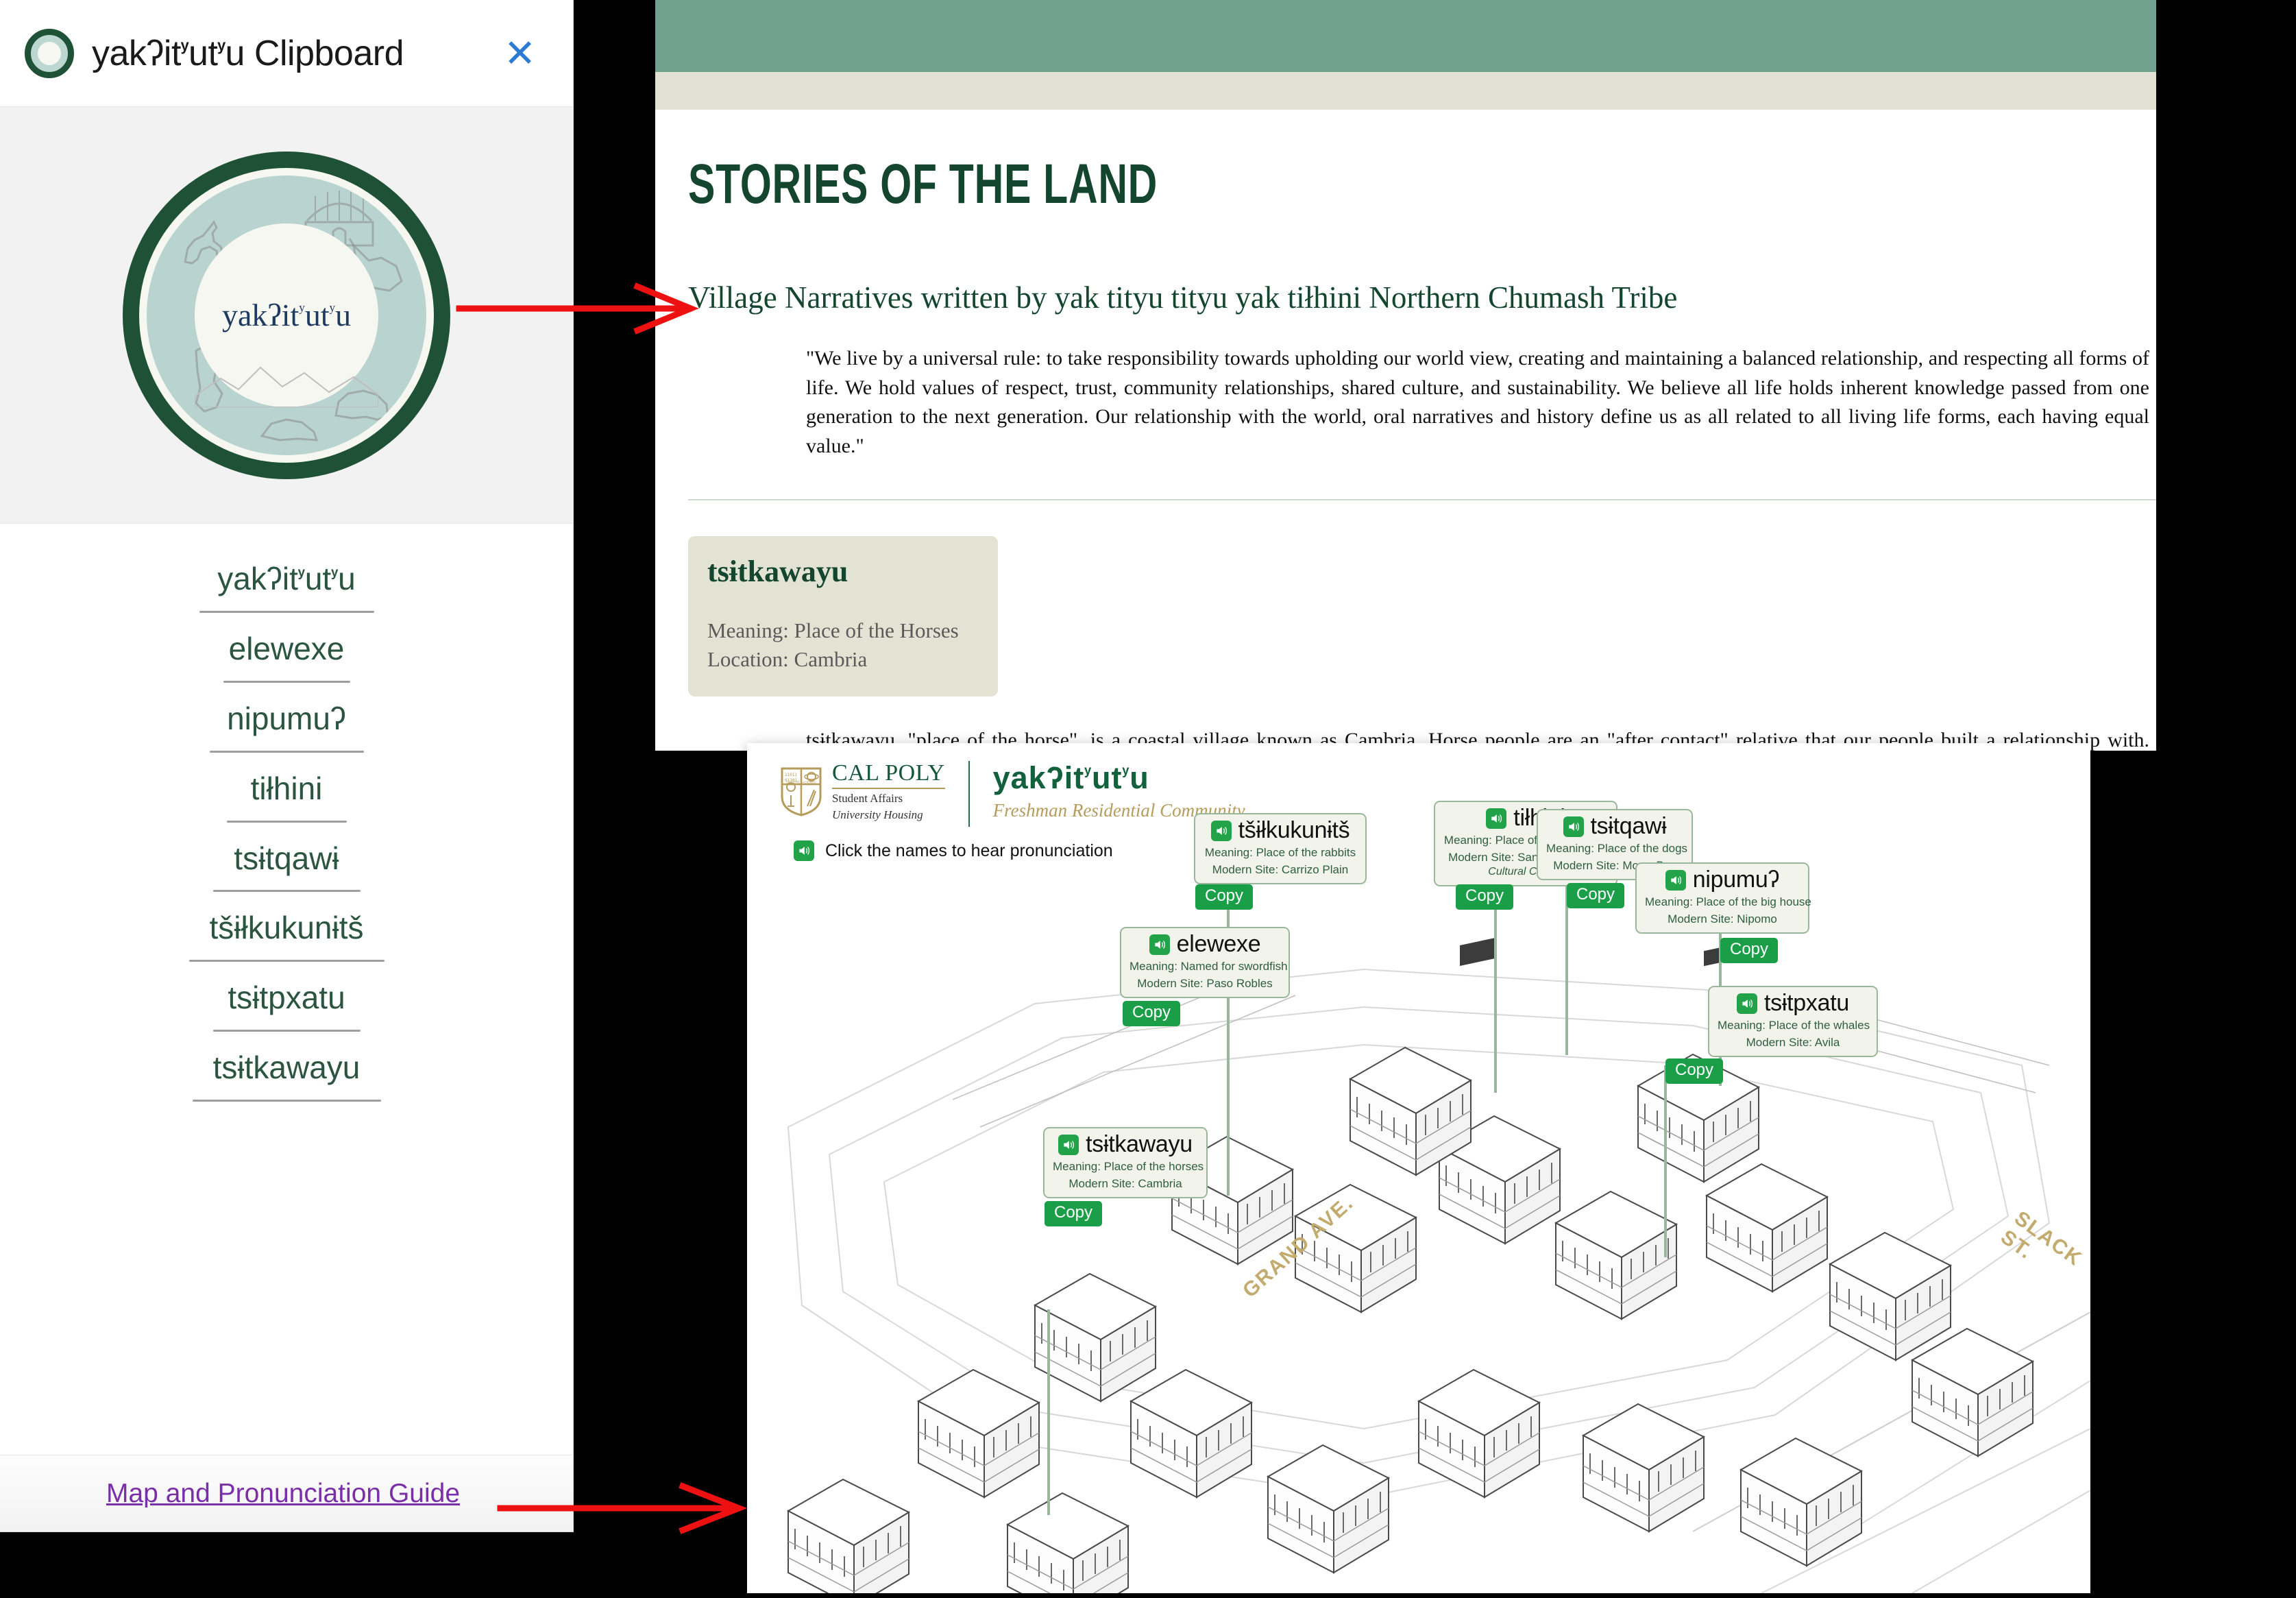 This screenshot has height=1598, width=2296. I want to click on deer-icon, so click(289, 429).